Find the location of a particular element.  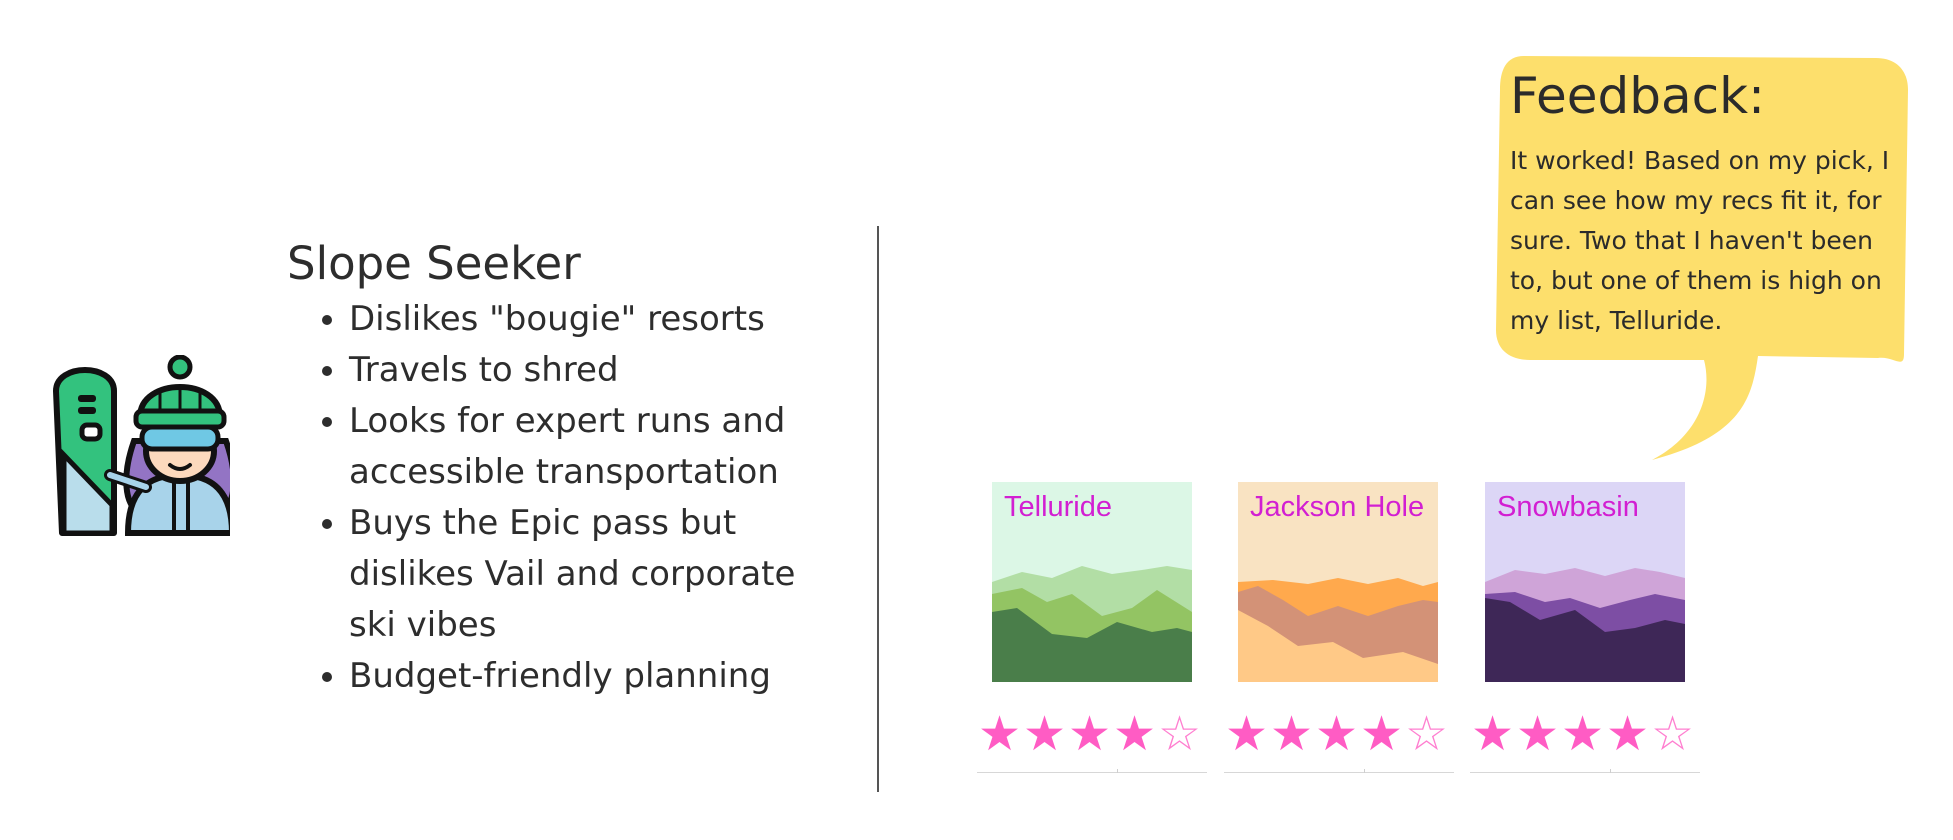

persona-trait: Dislikes "bougie" resorts is located at coordinates (598, 319).